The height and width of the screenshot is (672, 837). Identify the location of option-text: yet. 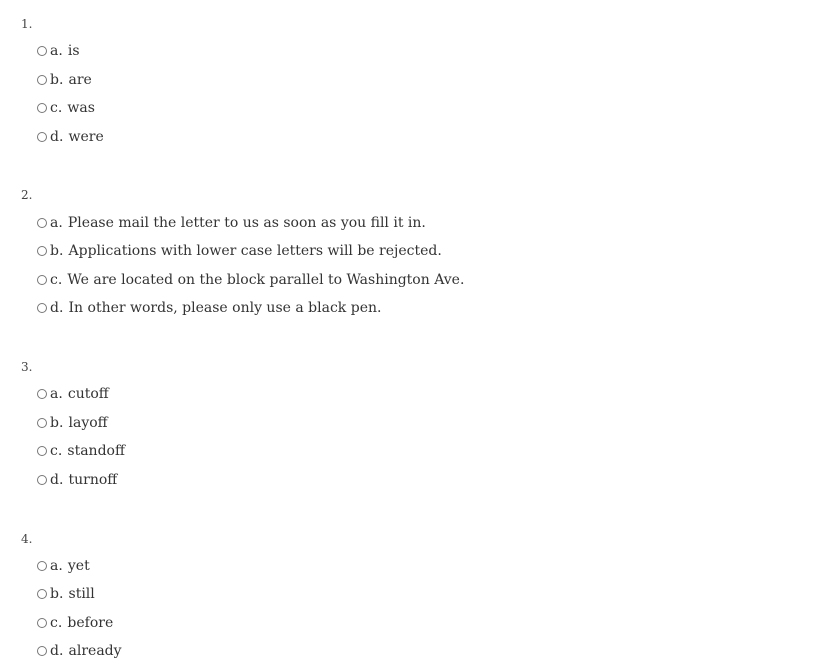
(78, 566).